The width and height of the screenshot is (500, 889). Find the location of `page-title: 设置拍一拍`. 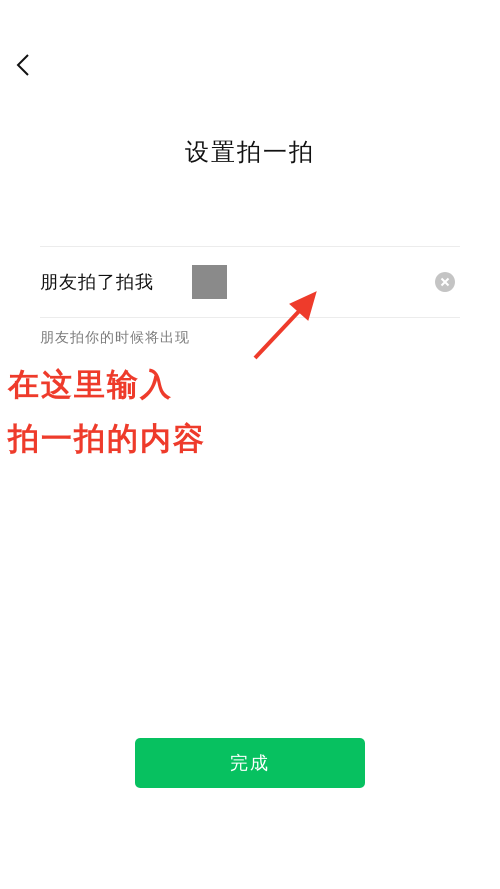

page-title: 设置拍一拍 is located at coordinates (250, 152).